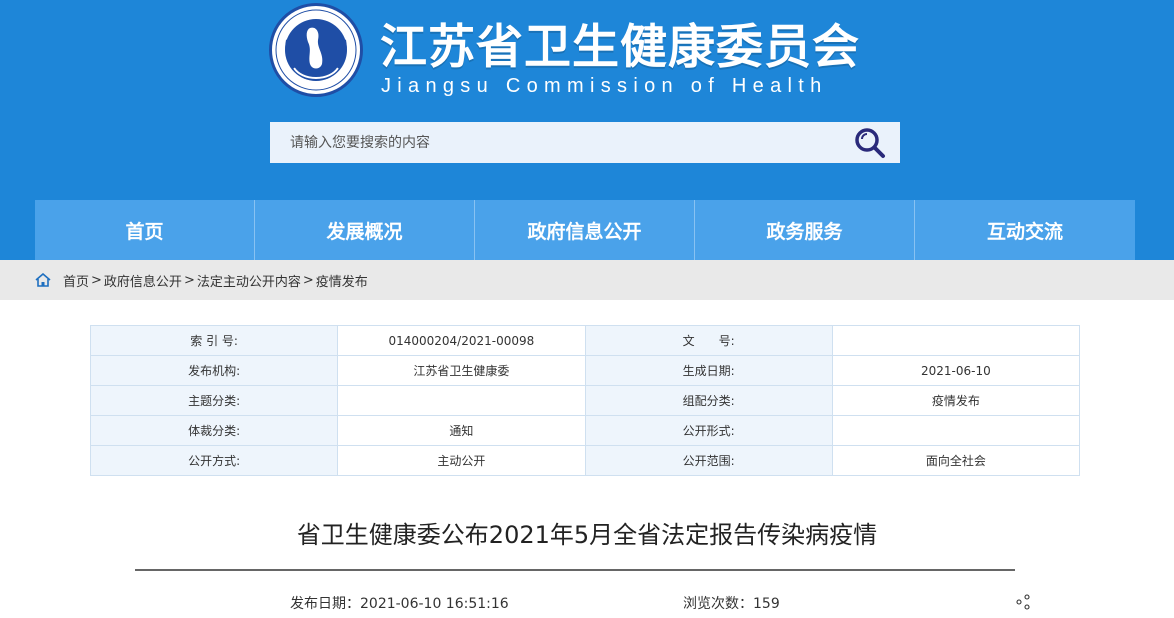 The width and height of the screenshot is (1174, 618). What do you see at coordinates (214, 460) in the screenshot?
I see `meta-key: 公开方式:` at bounding box center [214, 460].